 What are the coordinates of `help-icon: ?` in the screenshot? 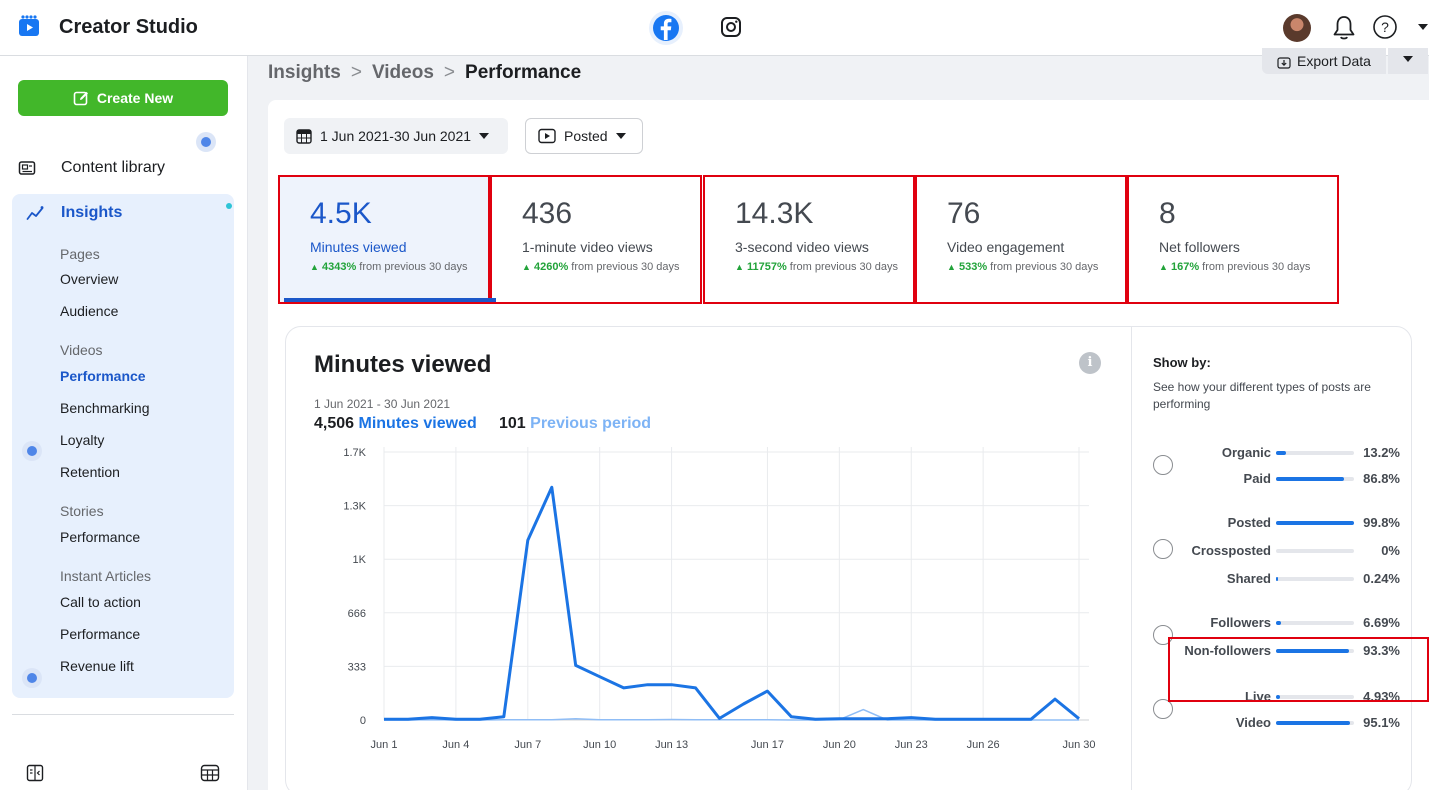 It's located at (1385, 27).